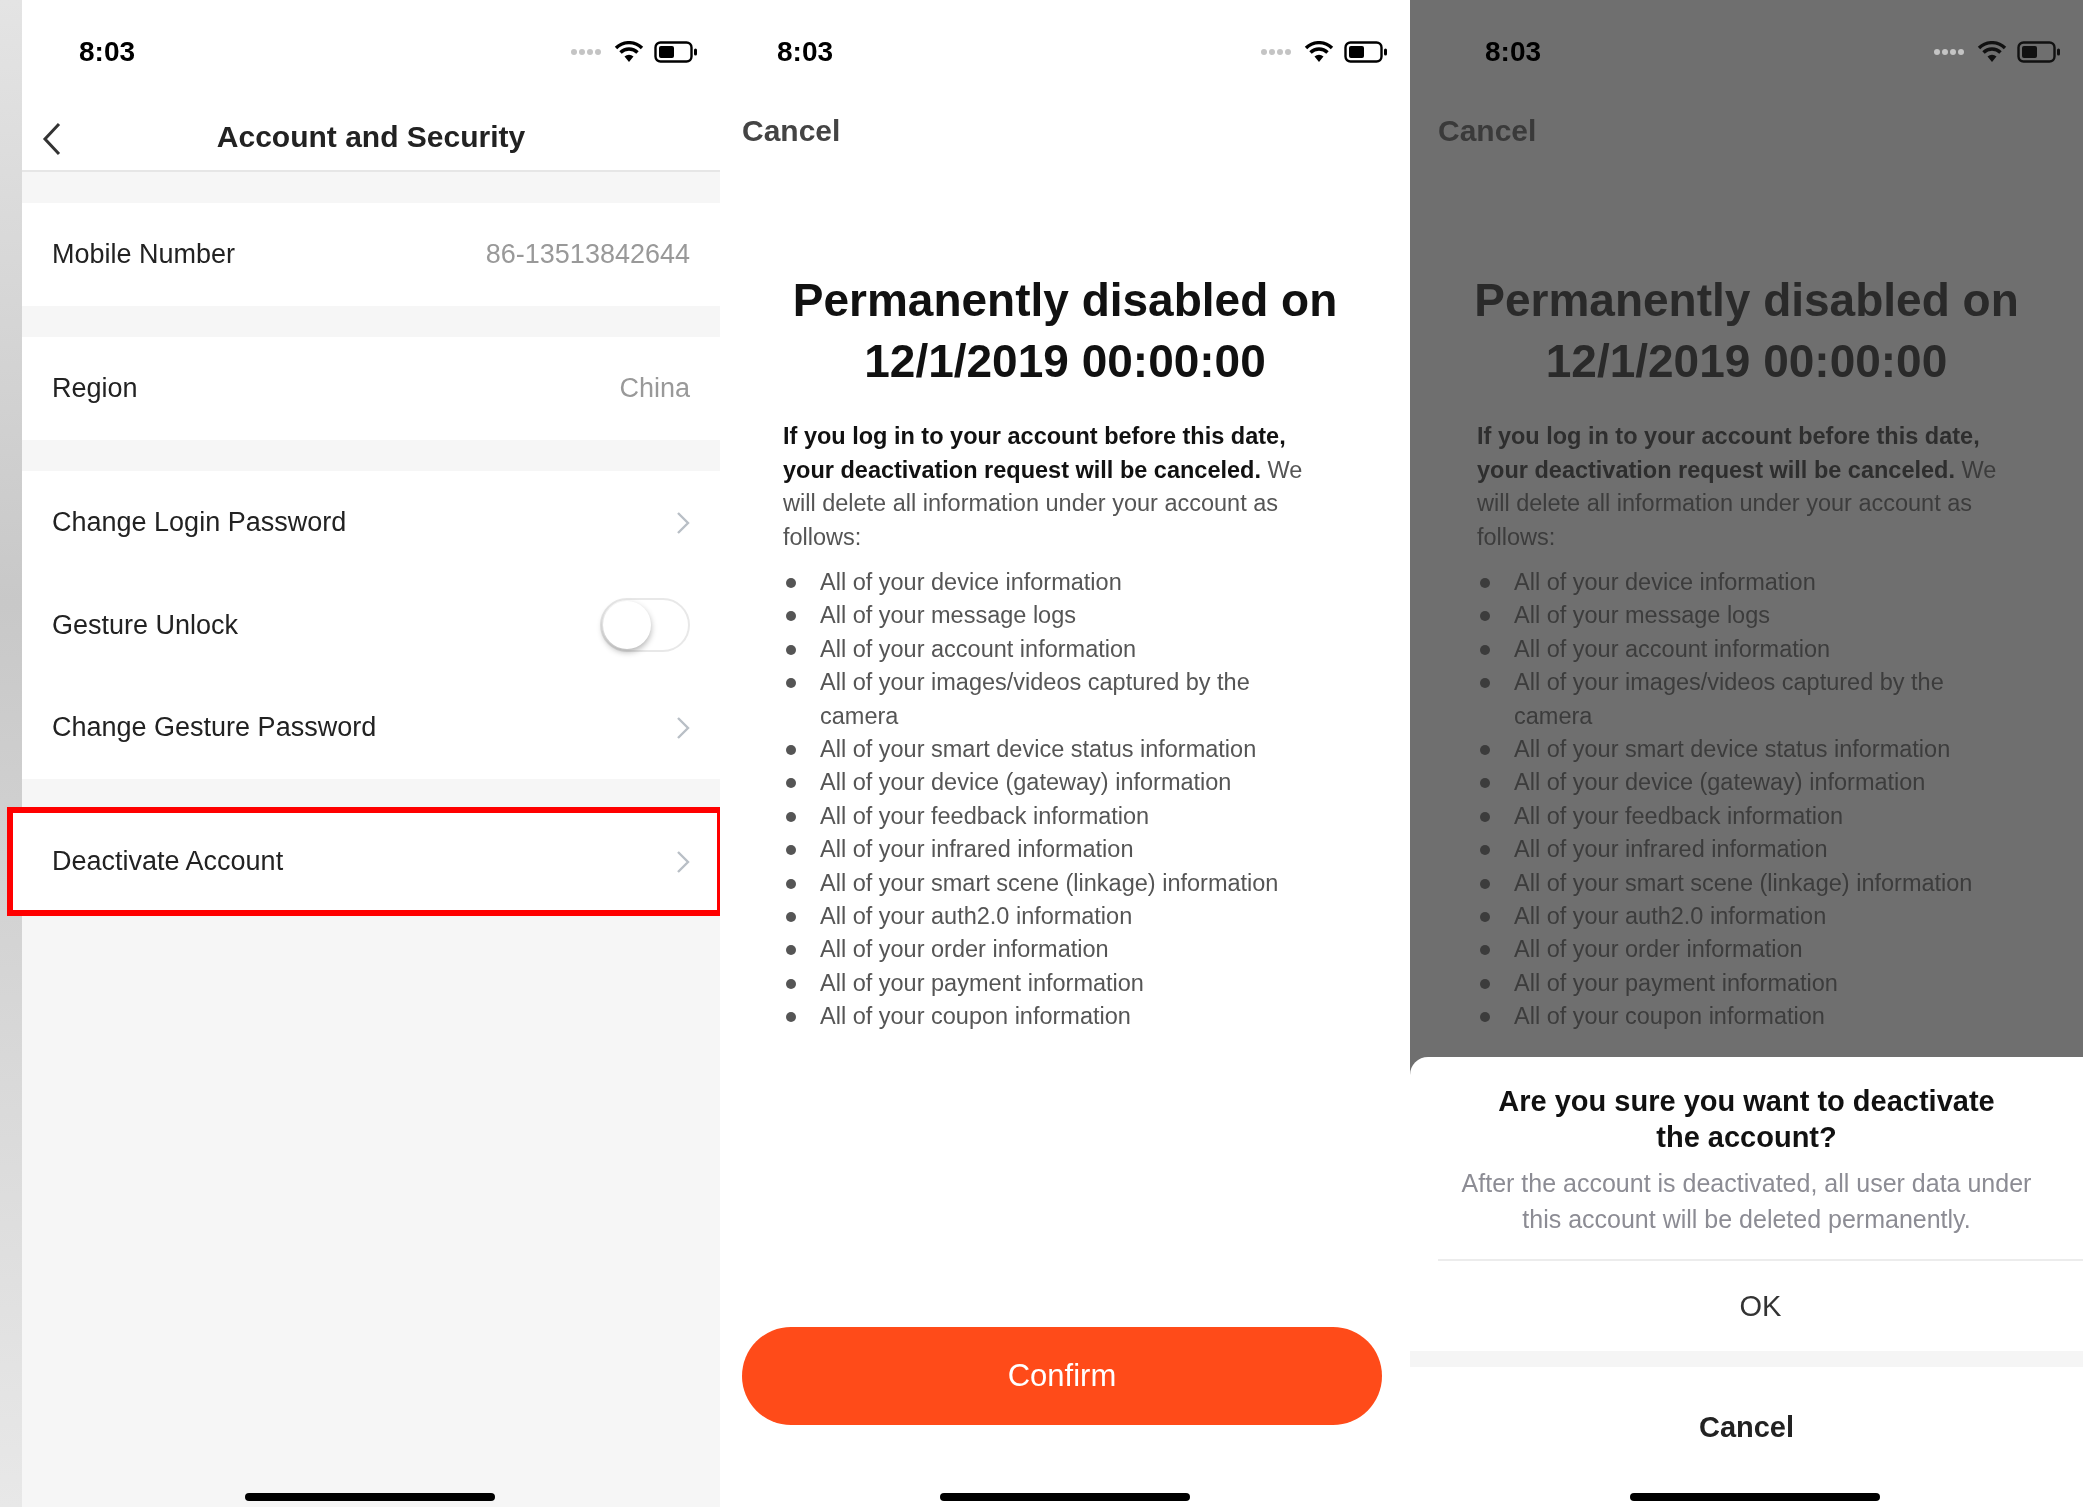 The height and width of the screenshot is (1507, 2083). I want to click on list-item-text: All of your account information, so click(978, 649).